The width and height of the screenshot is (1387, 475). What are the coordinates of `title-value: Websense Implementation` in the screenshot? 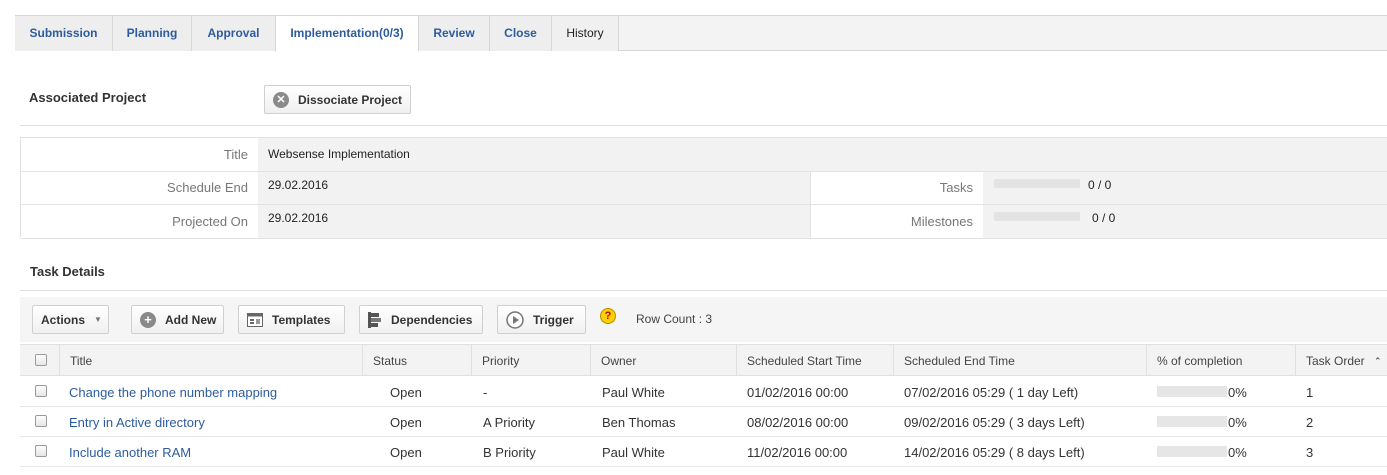 It's located at (822, 155).